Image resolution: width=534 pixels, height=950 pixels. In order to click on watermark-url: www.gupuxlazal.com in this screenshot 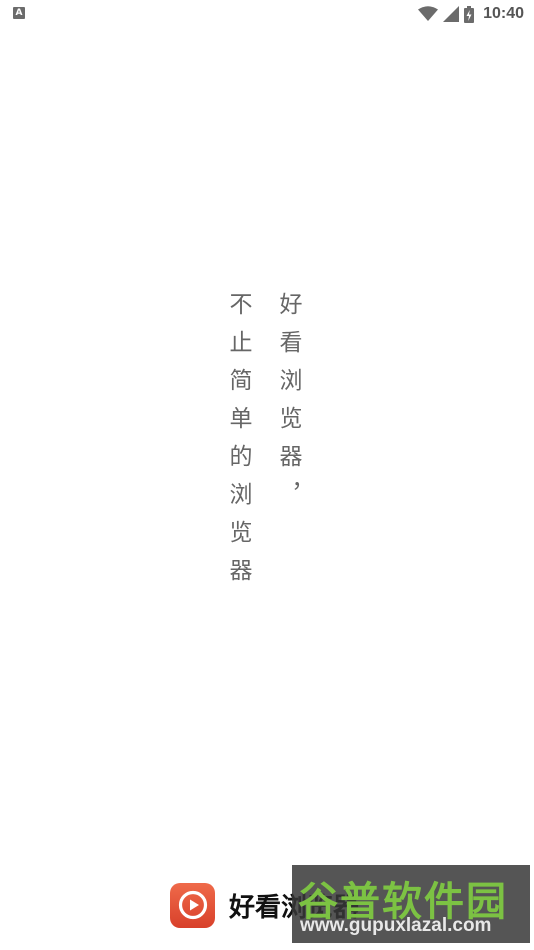, I will do `click(396, 925)`.